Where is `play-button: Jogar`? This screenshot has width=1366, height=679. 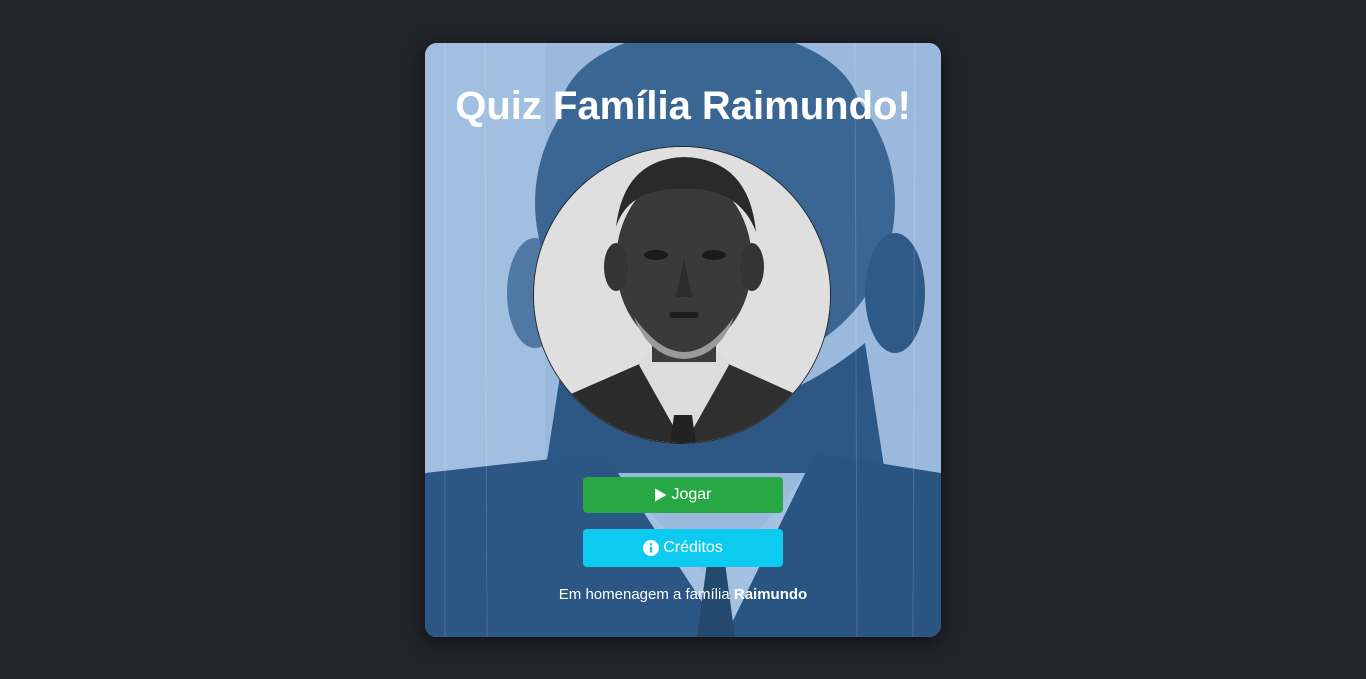
play-button: Jogar is located at coordinates (683, 495).